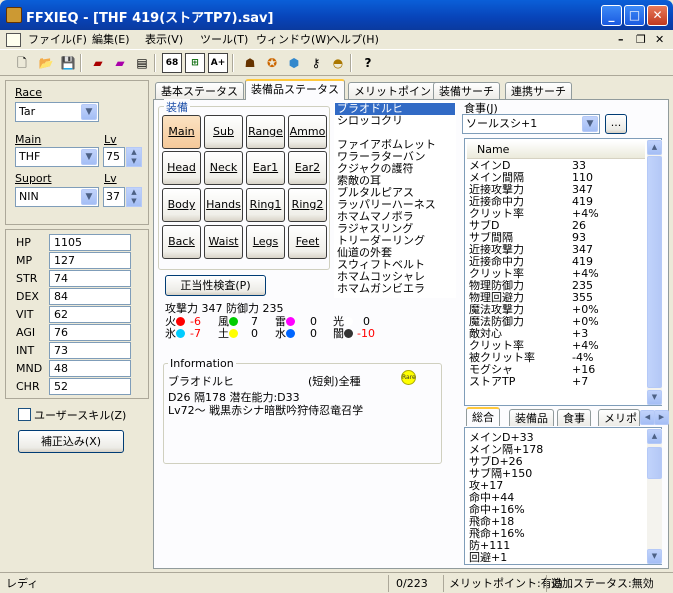  What do you see at coordinates (57, 197) in the screenshot?
I see `support-job-select: NIN ▼` at bounding box center [57, 197].